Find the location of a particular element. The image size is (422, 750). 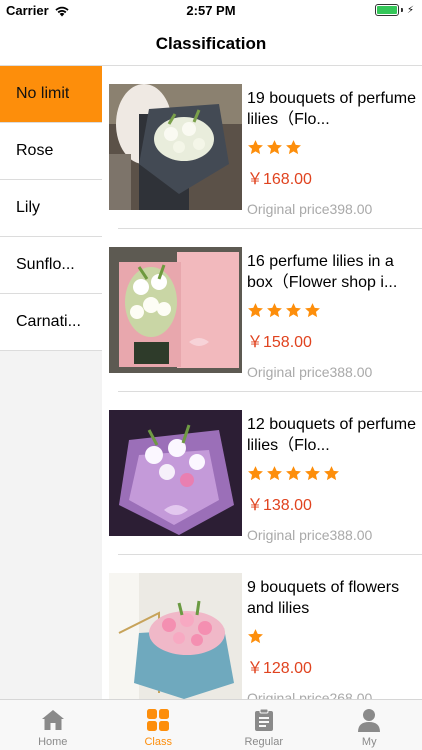

page-title: Classification is located at coordinates (211, 43).